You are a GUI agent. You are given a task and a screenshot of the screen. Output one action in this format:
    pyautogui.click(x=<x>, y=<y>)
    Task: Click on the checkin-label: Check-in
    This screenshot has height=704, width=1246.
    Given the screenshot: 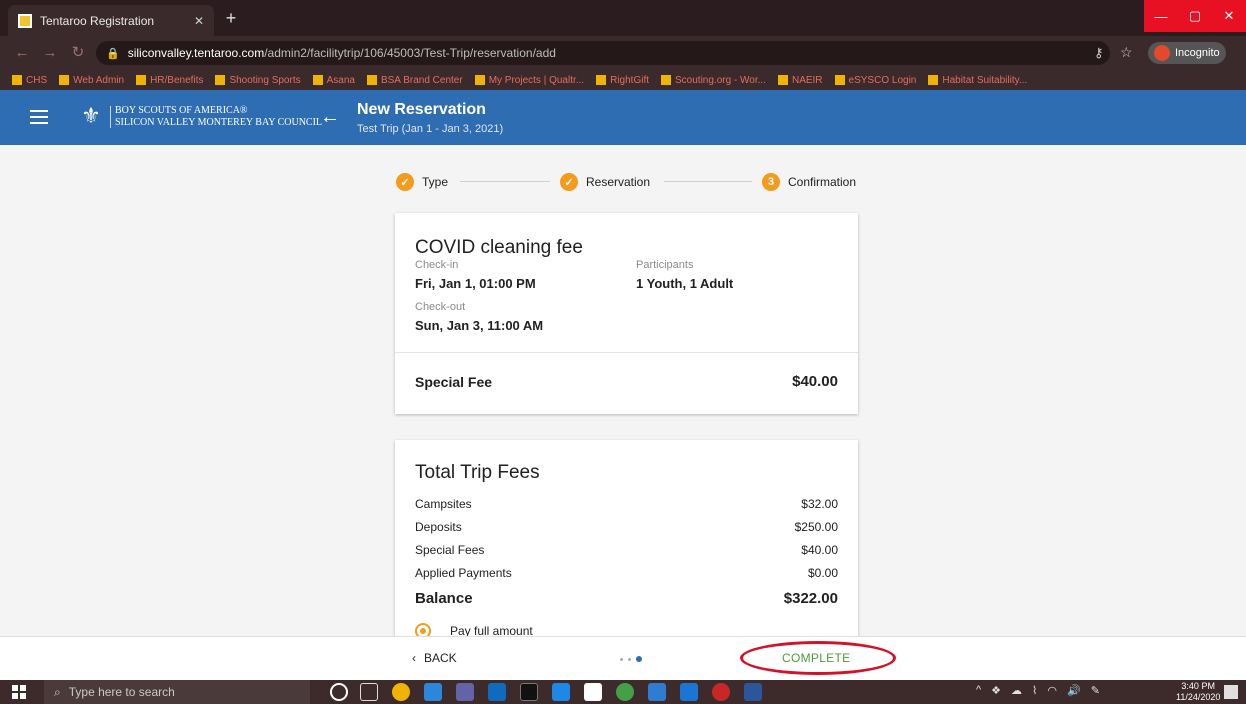 What is the action you would take?
    pyautogui.click(x=437, y=265)
    